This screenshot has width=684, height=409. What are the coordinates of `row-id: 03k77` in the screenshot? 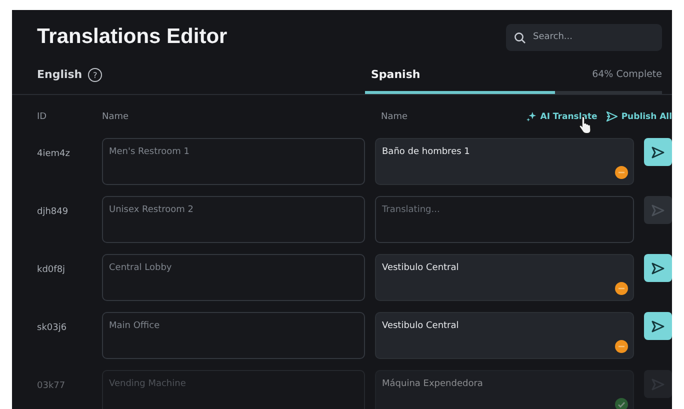 It's located at (51, 385).